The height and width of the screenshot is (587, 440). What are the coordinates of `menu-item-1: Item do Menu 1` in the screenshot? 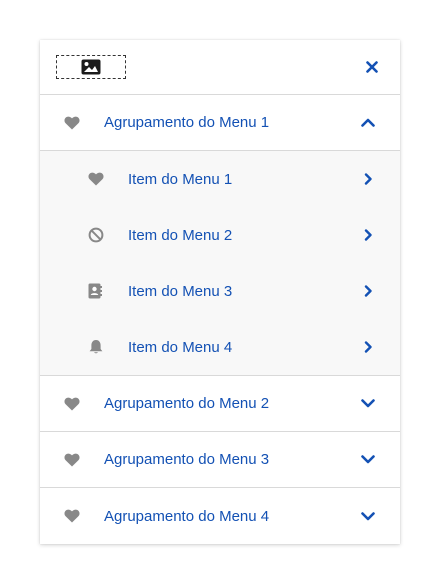 It's located at (220, 179).